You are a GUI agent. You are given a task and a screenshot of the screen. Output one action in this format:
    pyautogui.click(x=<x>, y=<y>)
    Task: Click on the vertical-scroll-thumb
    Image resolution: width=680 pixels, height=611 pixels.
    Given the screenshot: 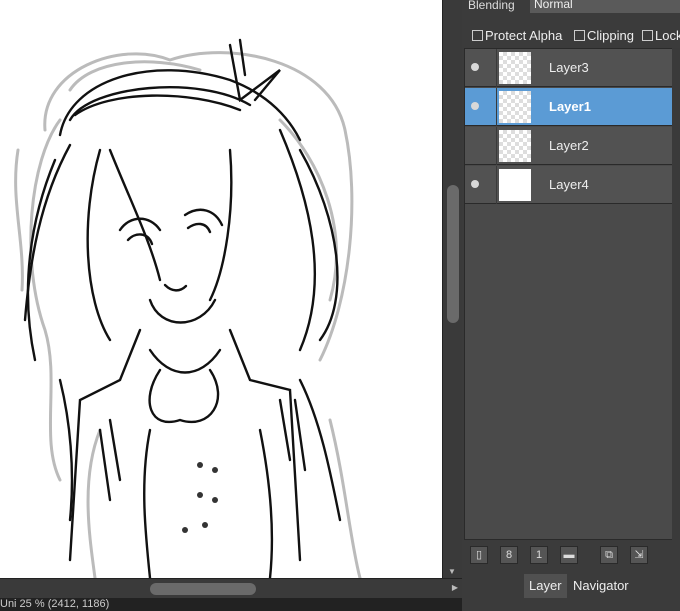 What is the action you would take?
    pyautogui.click(x=453, y=254)
    